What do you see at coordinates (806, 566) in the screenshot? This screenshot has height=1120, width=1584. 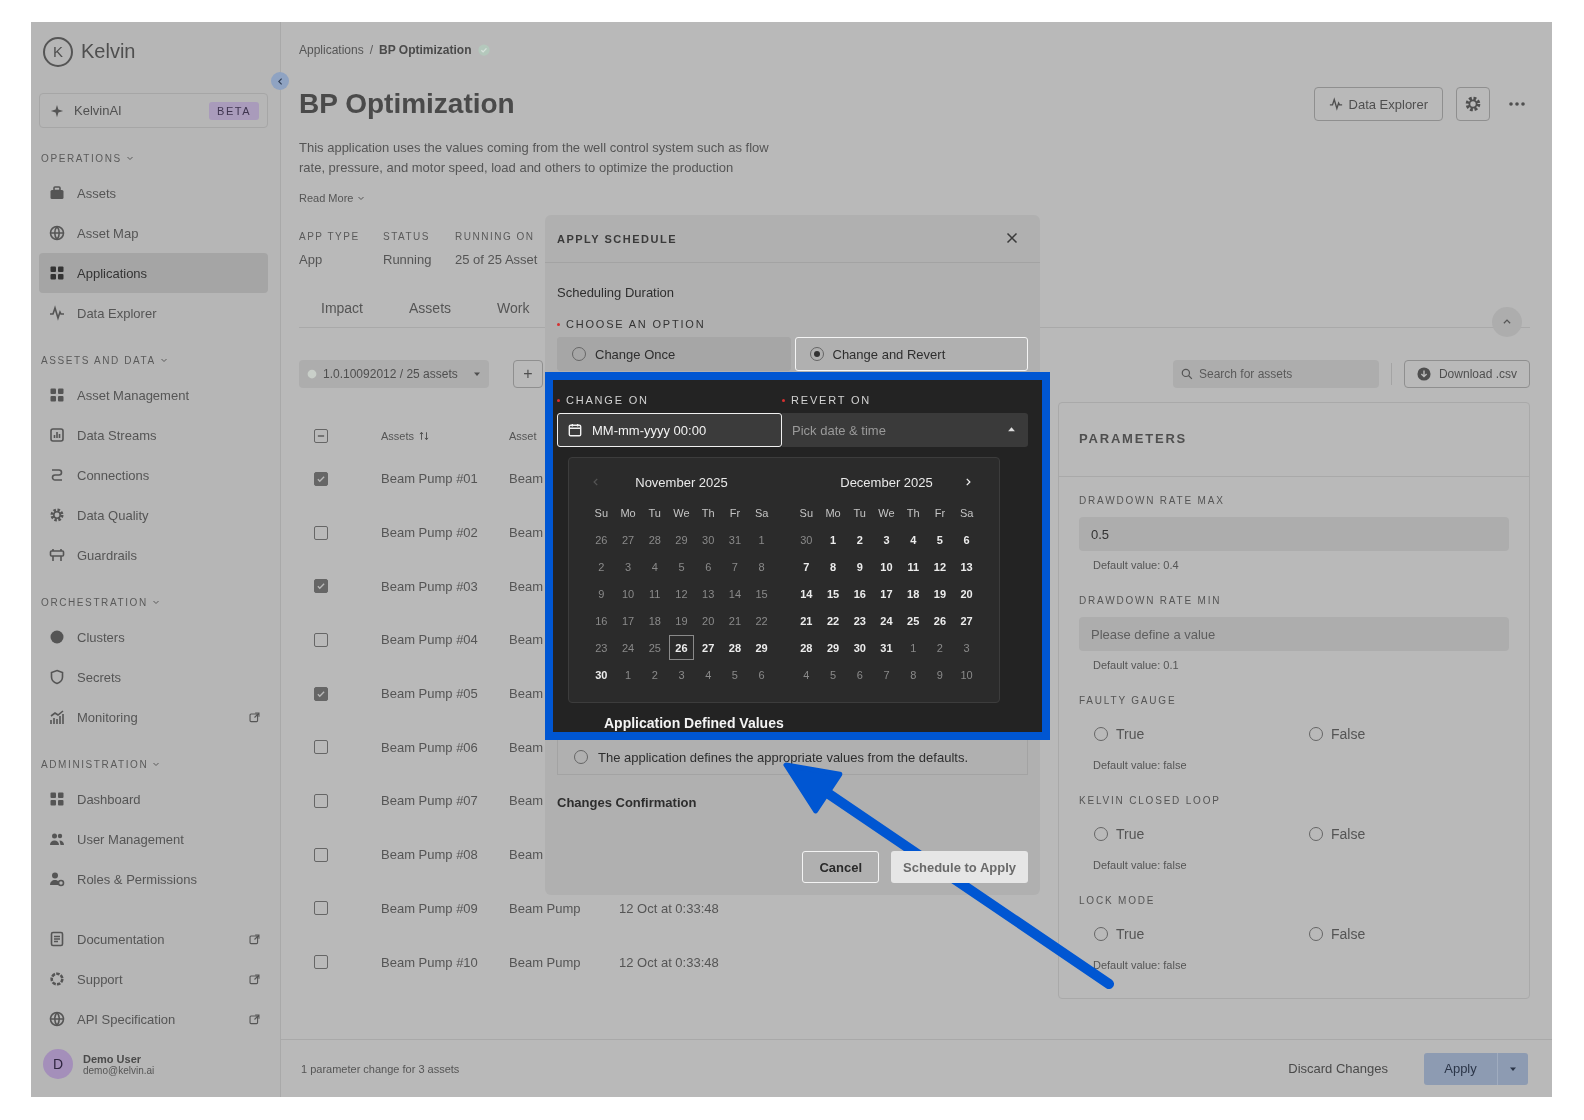 I see `calendar-day: 7` at bounding box center [806, 566].